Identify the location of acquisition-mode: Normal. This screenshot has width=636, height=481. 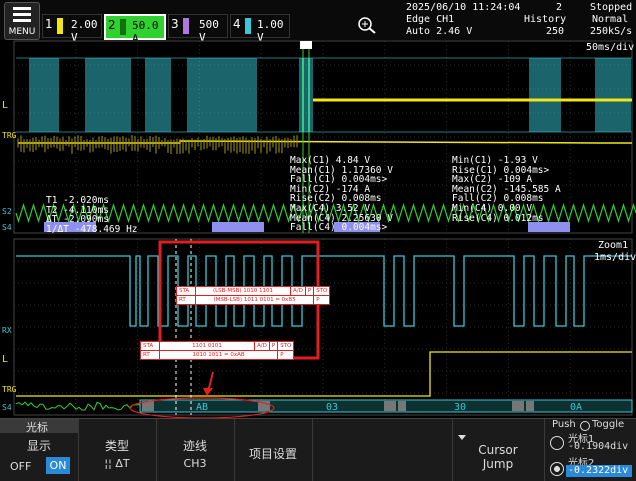
(610, 19).